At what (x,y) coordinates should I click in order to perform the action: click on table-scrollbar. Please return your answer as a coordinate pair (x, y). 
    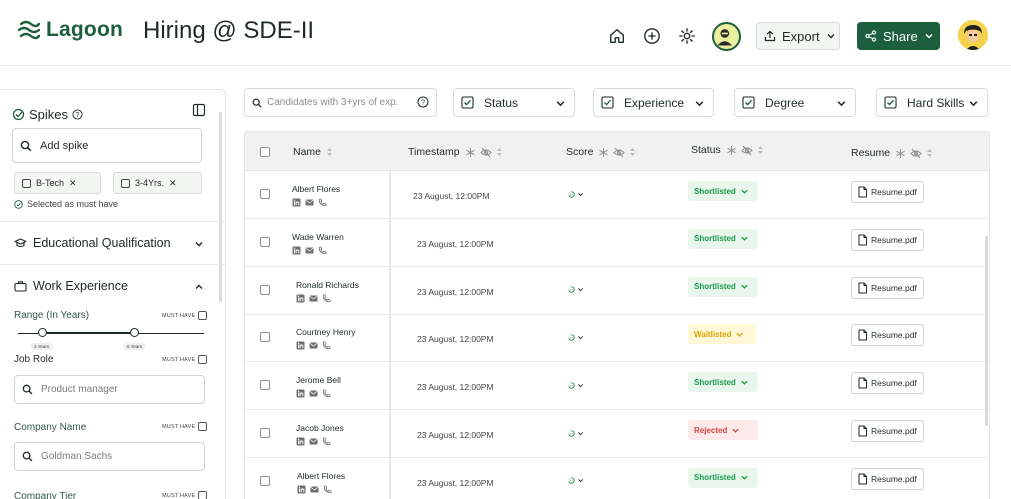
    Looking at the image, I should click on (986, 331).